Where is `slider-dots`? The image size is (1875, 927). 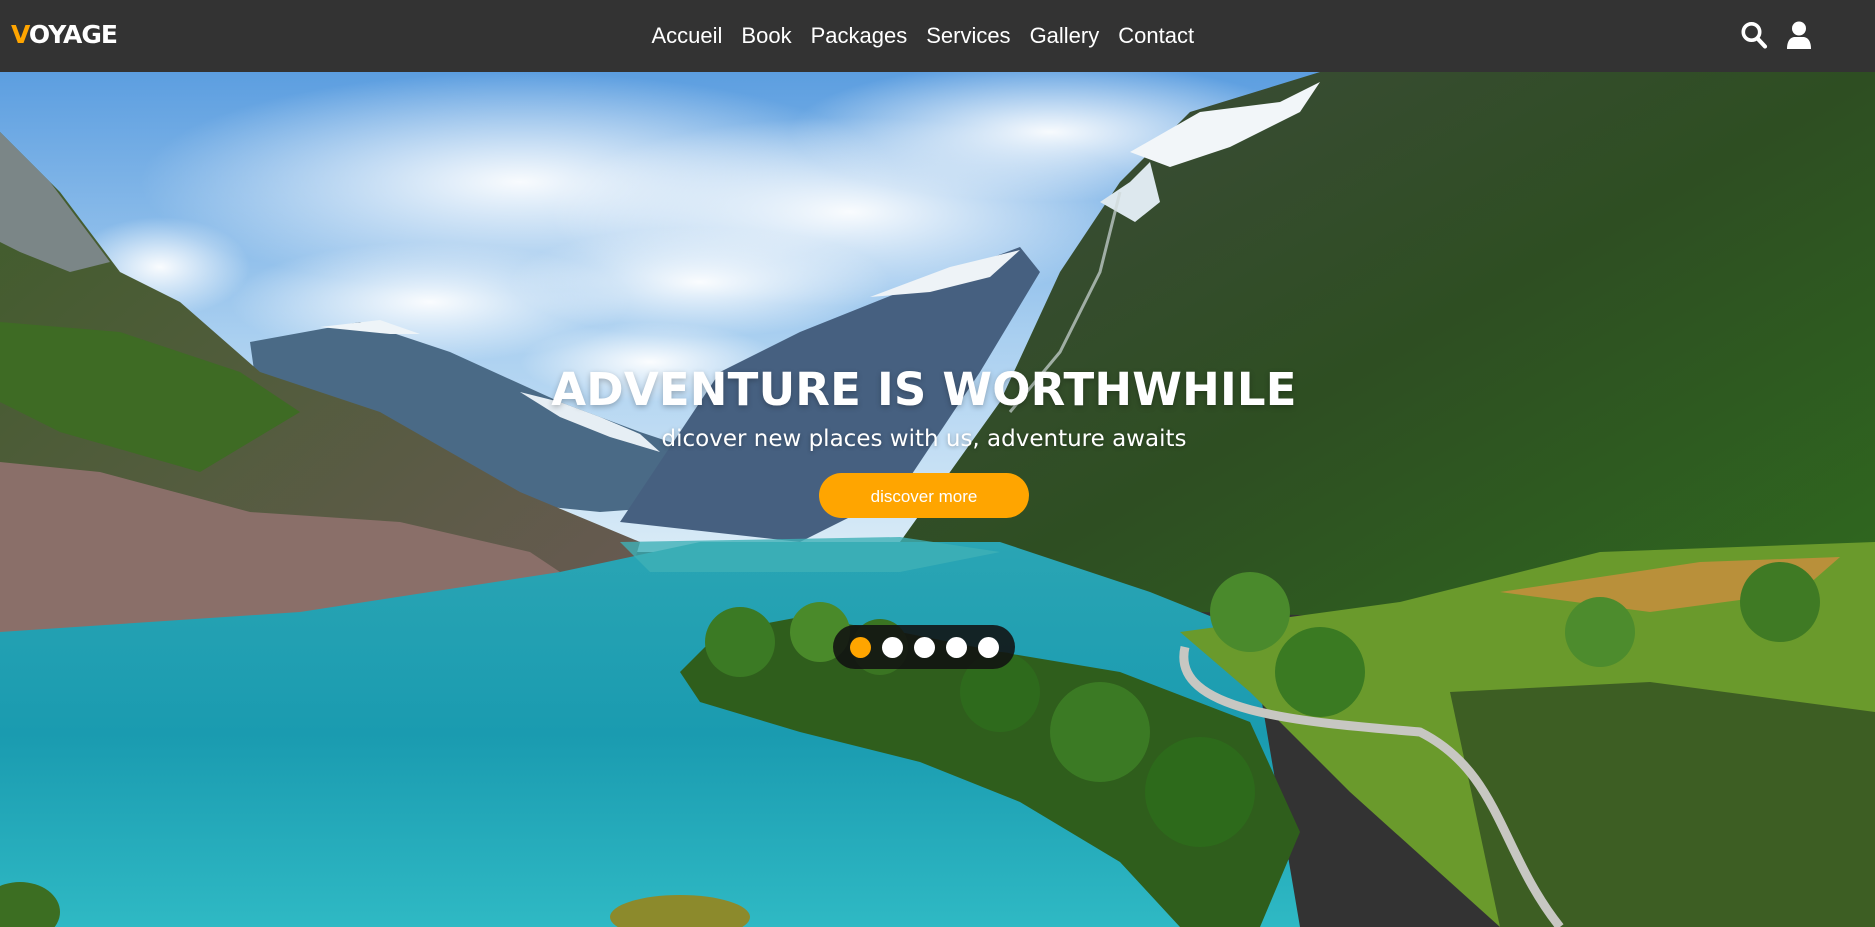 slider-dots is located at coordinates (924, 647).